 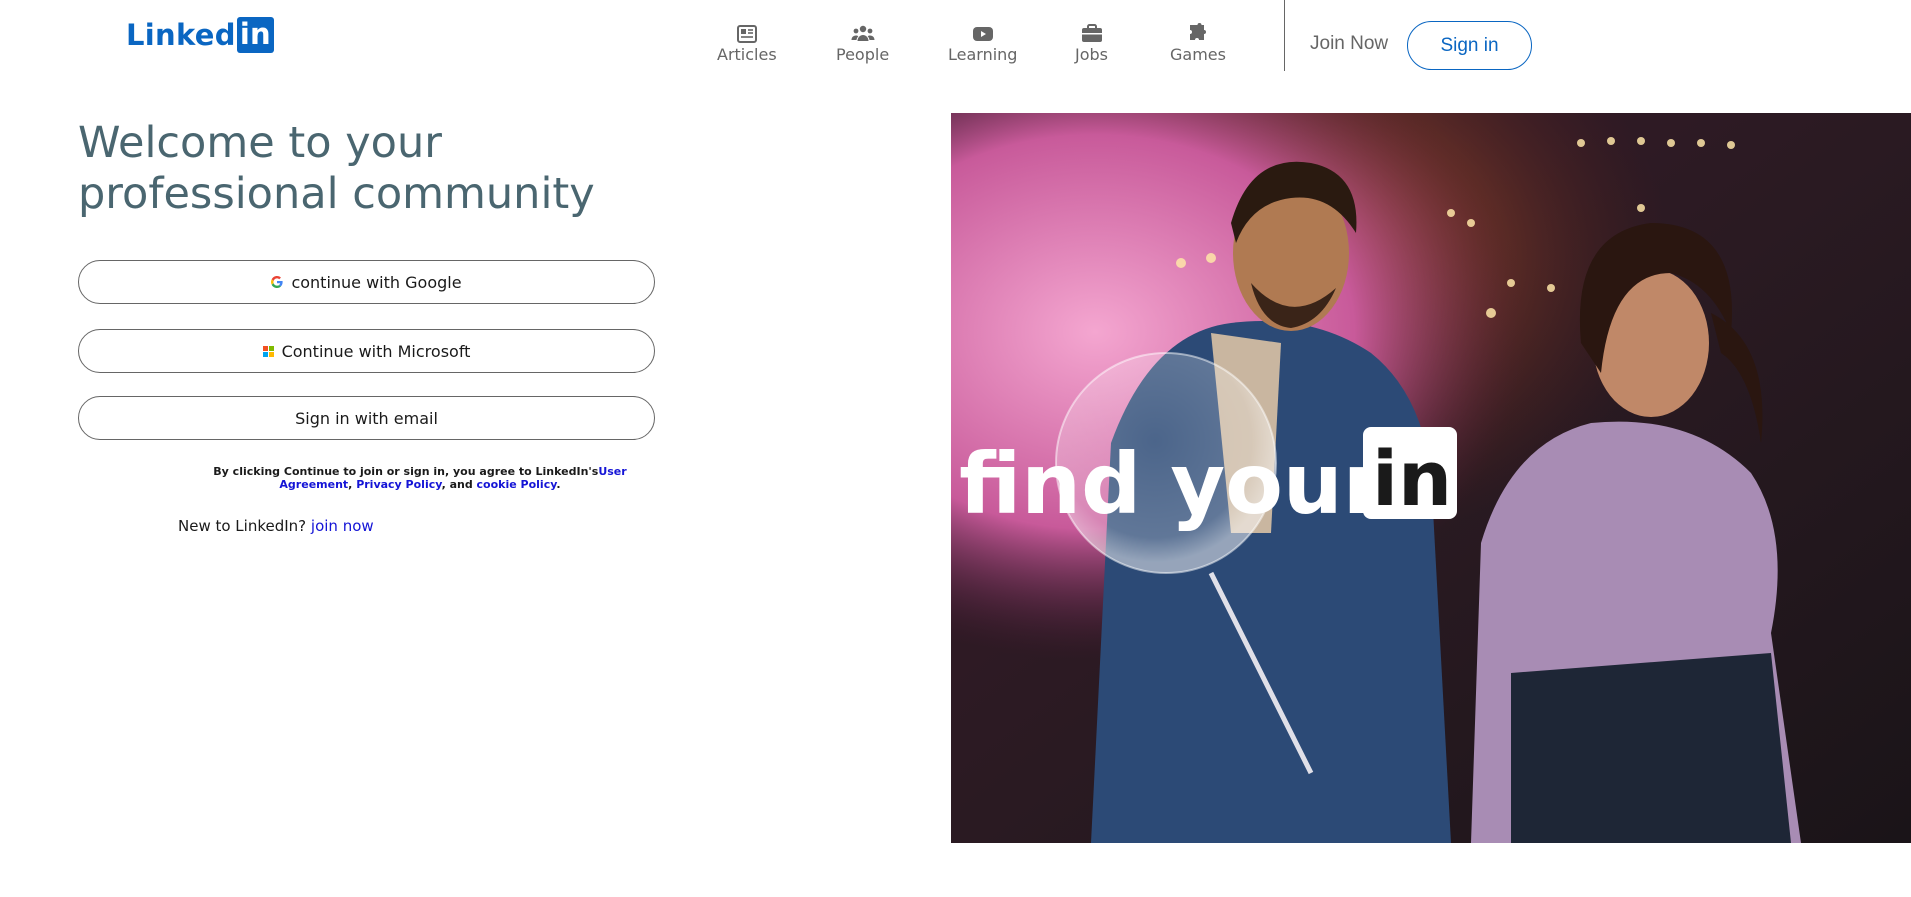 What do you see at coordinates (342, 526) in the screenshot?
I see `join-now-inline-link: join now` at bounding box center [342, 526].